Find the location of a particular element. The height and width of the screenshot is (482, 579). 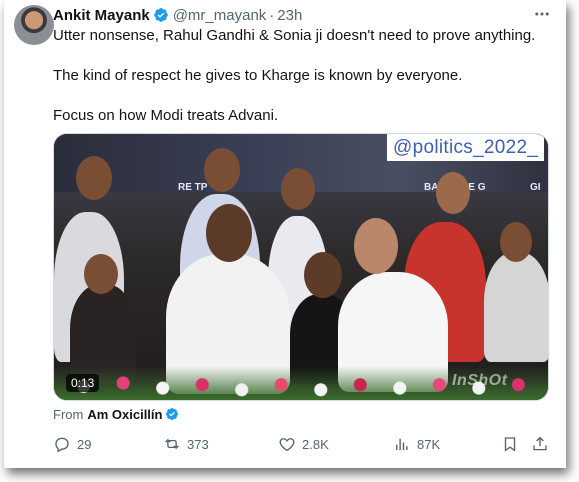

views-count: 87K is located at coordinates (429, 444).